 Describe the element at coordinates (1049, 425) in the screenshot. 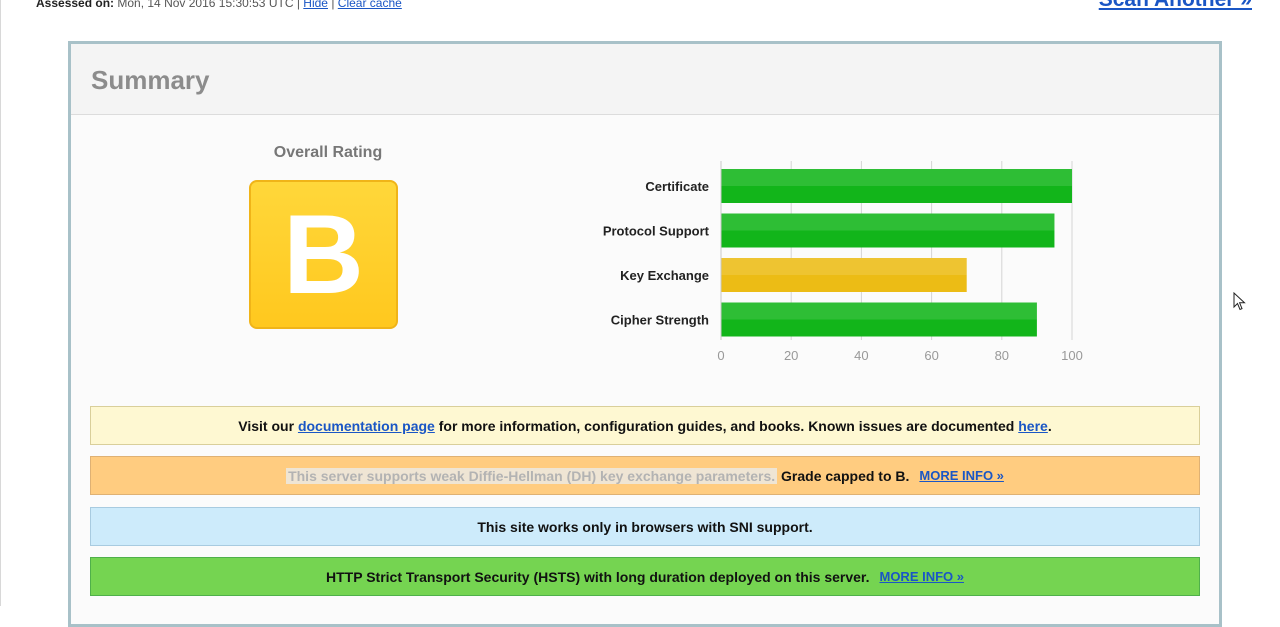

I see `doc-notice-post: .` at that location.